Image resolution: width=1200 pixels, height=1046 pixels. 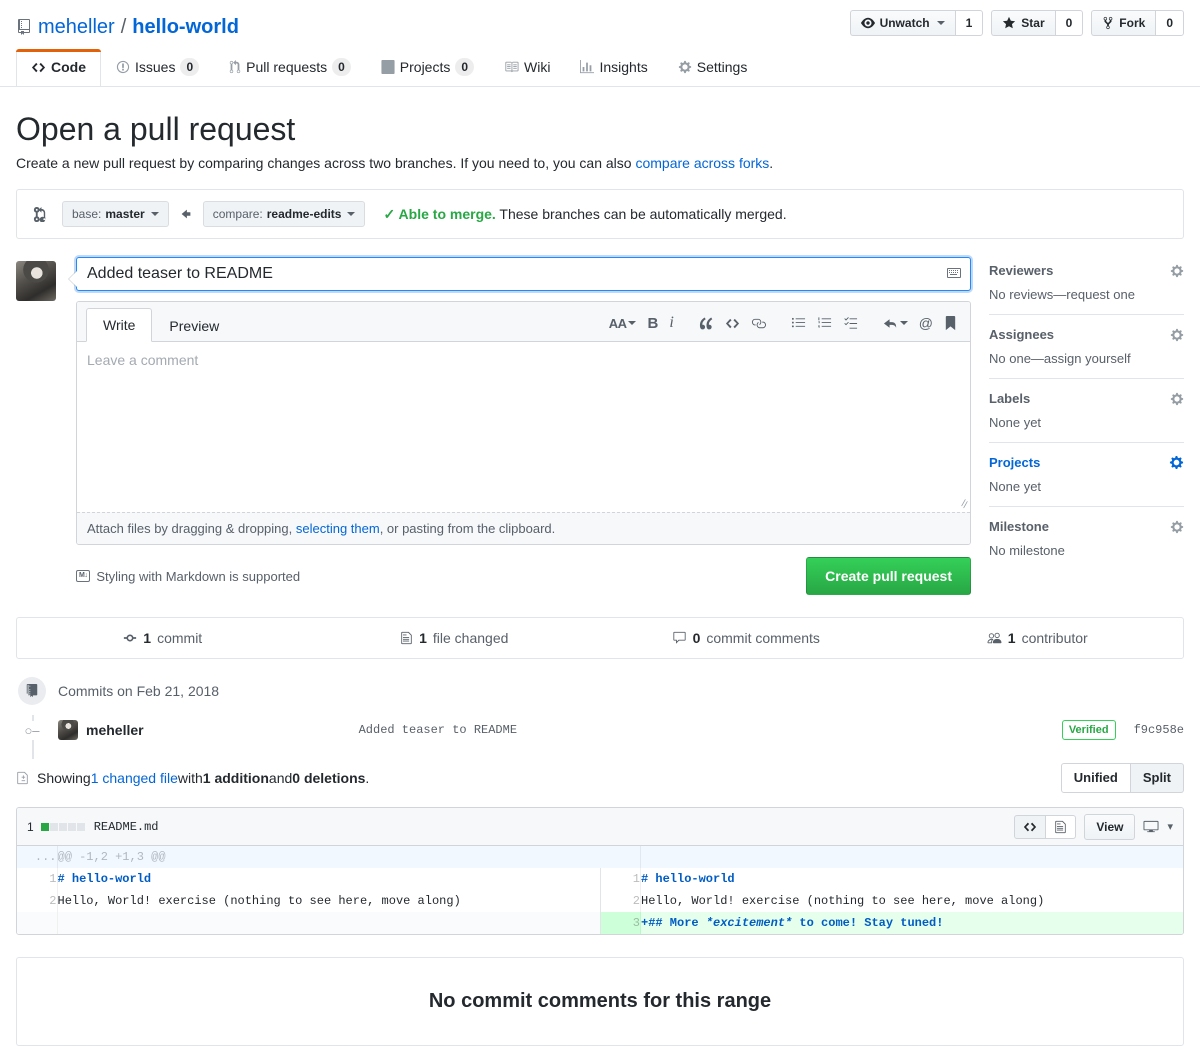 I want to click on stat-contributors: 1 contributor, so click(x=1038, y=638).